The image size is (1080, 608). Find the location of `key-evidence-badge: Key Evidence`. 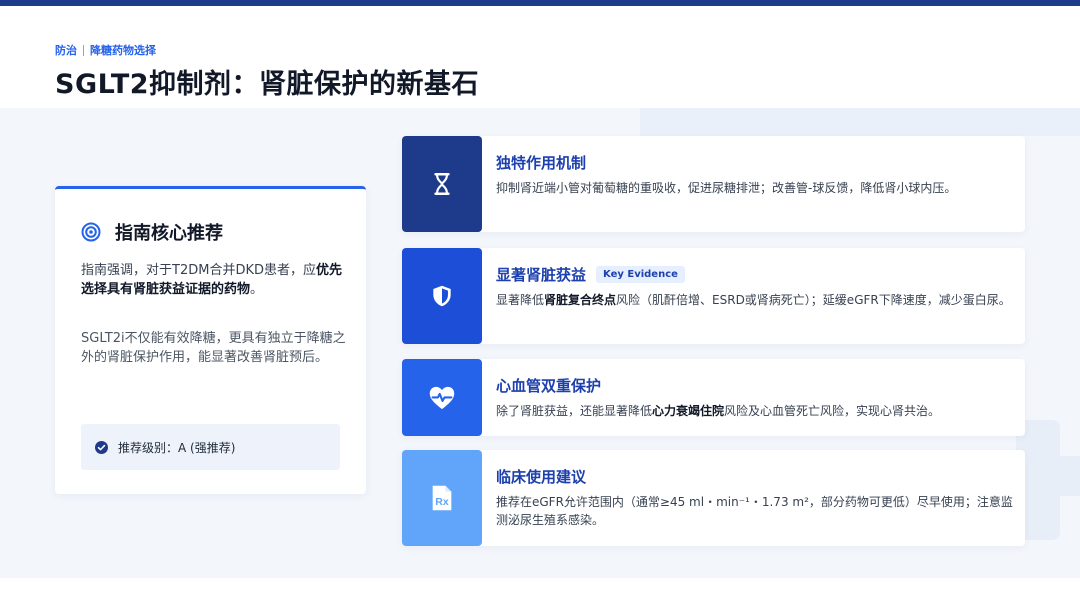

key-evidence-badge: Key Evidence is located at coordinates (640, 274).